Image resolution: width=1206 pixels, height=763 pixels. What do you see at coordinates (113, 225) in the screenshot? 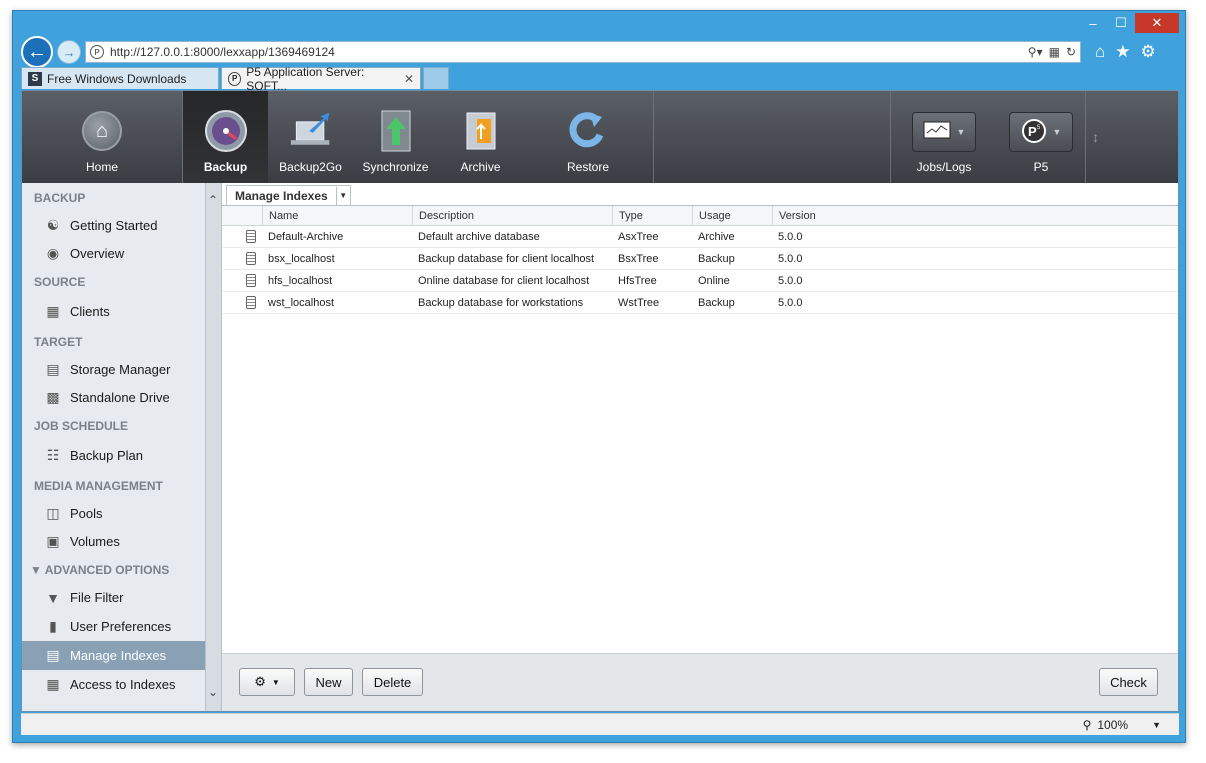
I see `sidebar-item-getting-started: ☯ Getting Started` at bounding box center [113, 225].